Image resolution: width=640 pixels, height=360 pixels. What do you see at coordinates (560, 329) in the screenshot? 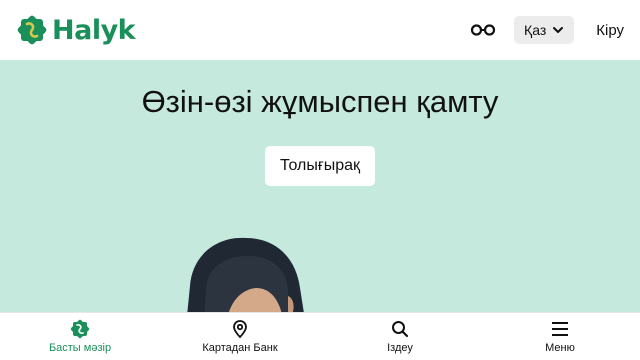
I see `hamburger-menu-icon` at bounding box center [560, 329].